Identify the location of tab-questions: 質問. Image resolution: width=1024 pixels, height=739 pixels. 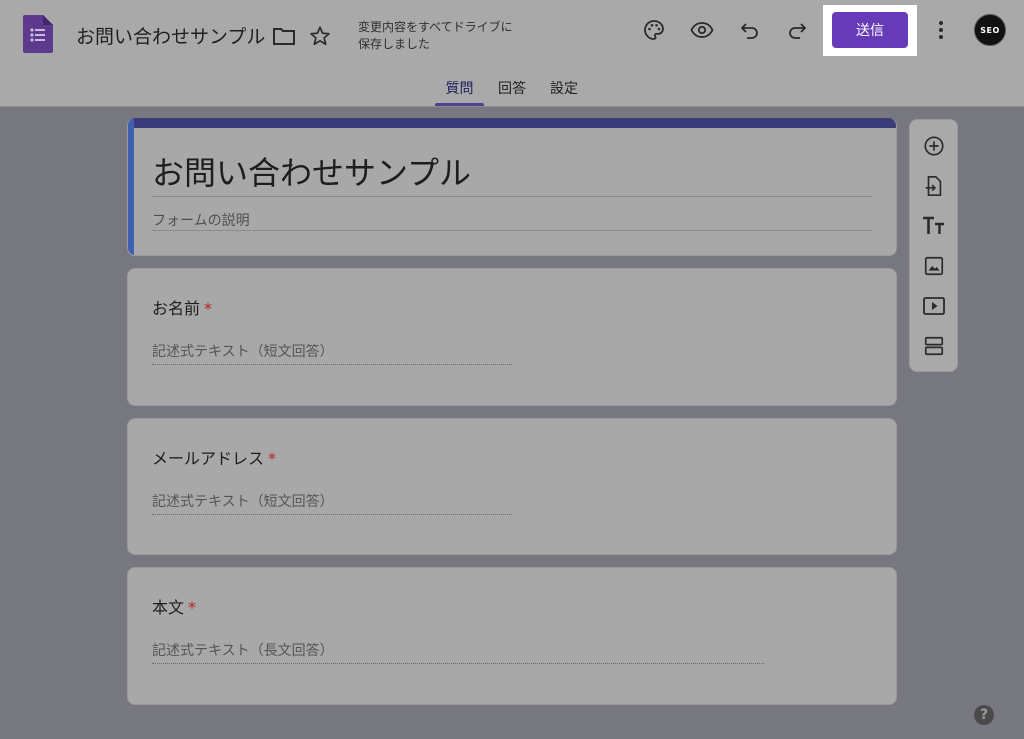
(459, 92).